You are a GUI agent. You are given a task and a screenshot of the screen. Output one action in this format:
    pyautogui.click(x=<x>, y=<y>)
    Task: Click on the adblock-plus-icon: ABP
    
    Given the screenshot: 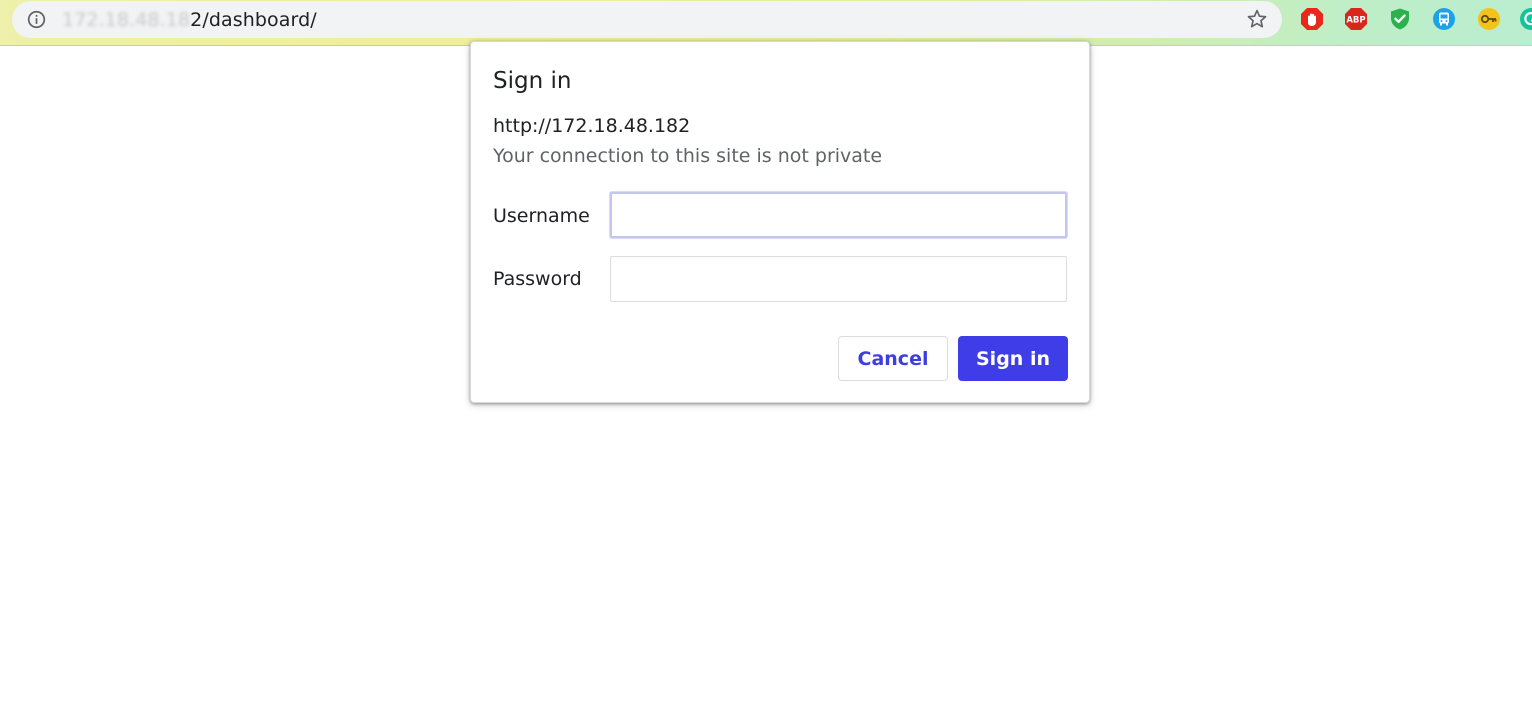 What is the action you would take?
    pyautogui.click(x=1356, y=19)
    